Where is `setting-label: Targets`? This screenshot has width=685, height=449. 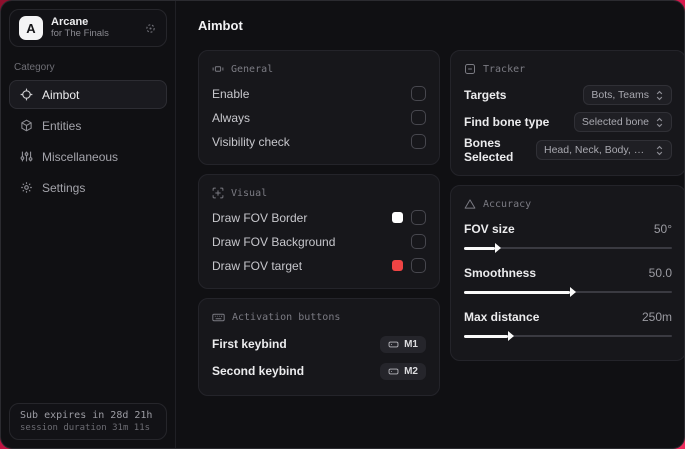
setting-label: Targets is located at coordinates (485, 95).